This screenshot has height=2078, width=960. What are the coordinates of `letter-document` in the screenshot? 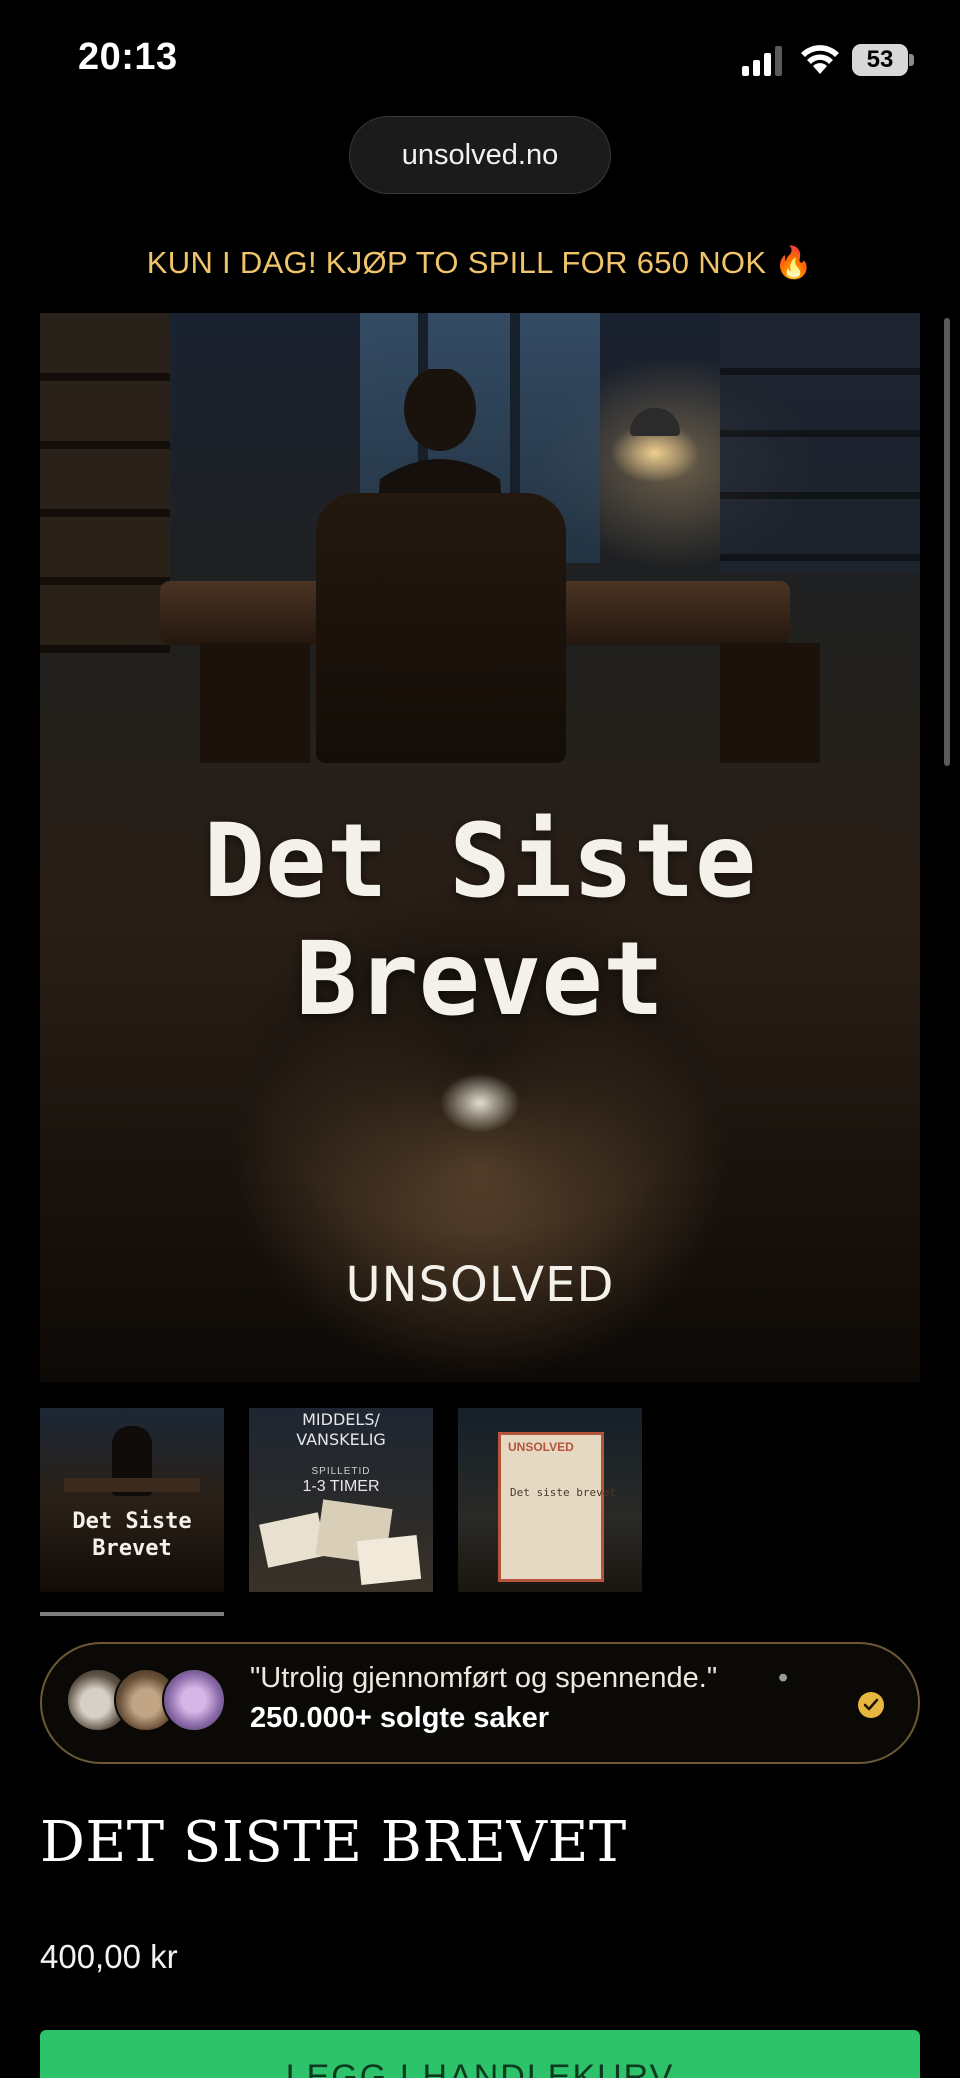 It's located at (551, 1507).